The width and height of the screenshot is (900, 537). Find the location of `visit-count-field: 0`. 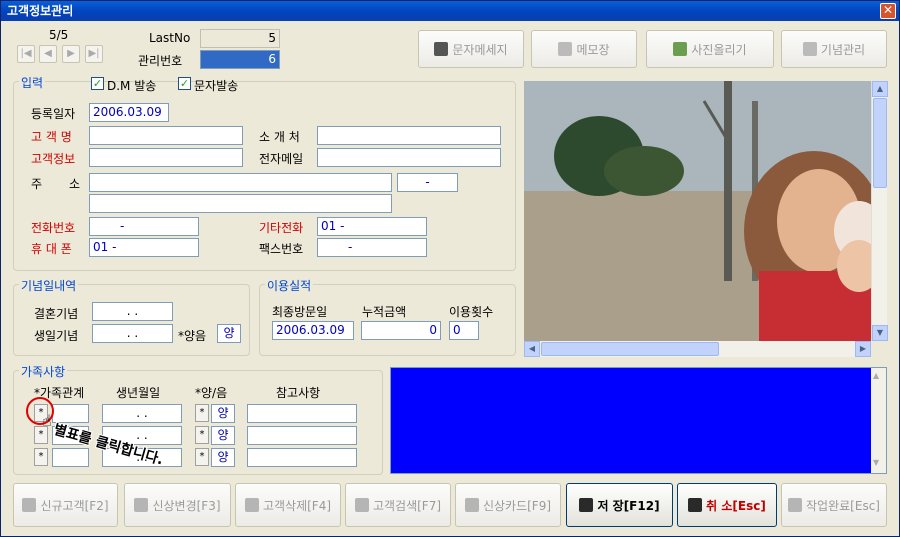

visit-count-field: 0 is located at coordinates (464, 330).